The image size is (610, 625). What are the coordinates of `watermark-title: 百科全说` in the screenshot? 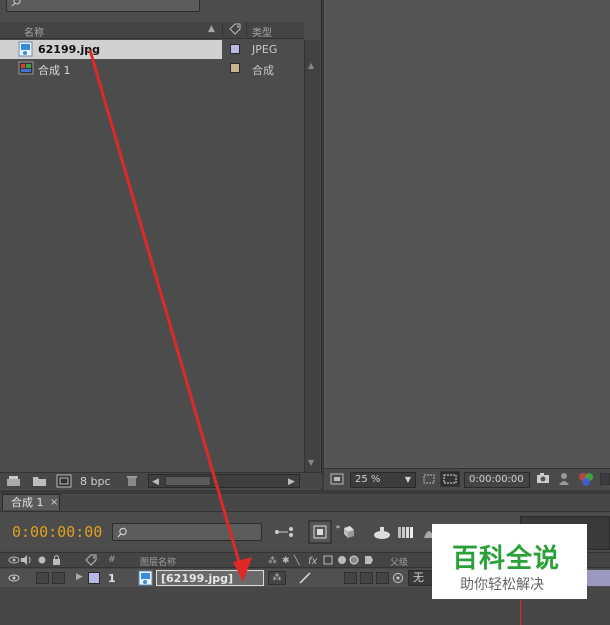 It's located at (506, 559).